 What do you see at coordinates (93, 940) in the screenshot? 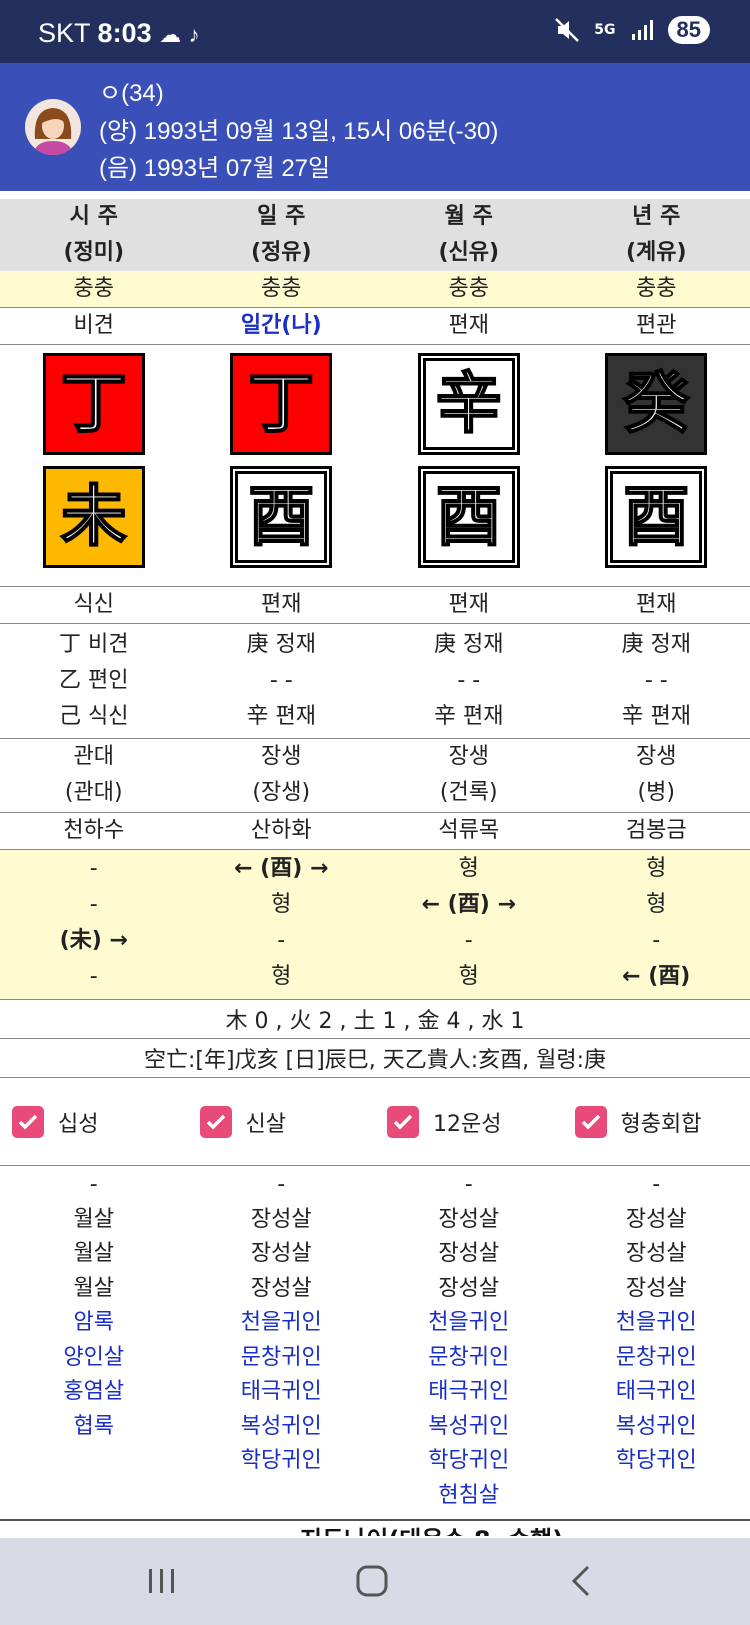
I see `relation-cell: (未) →` at bounding box center [93, 940].